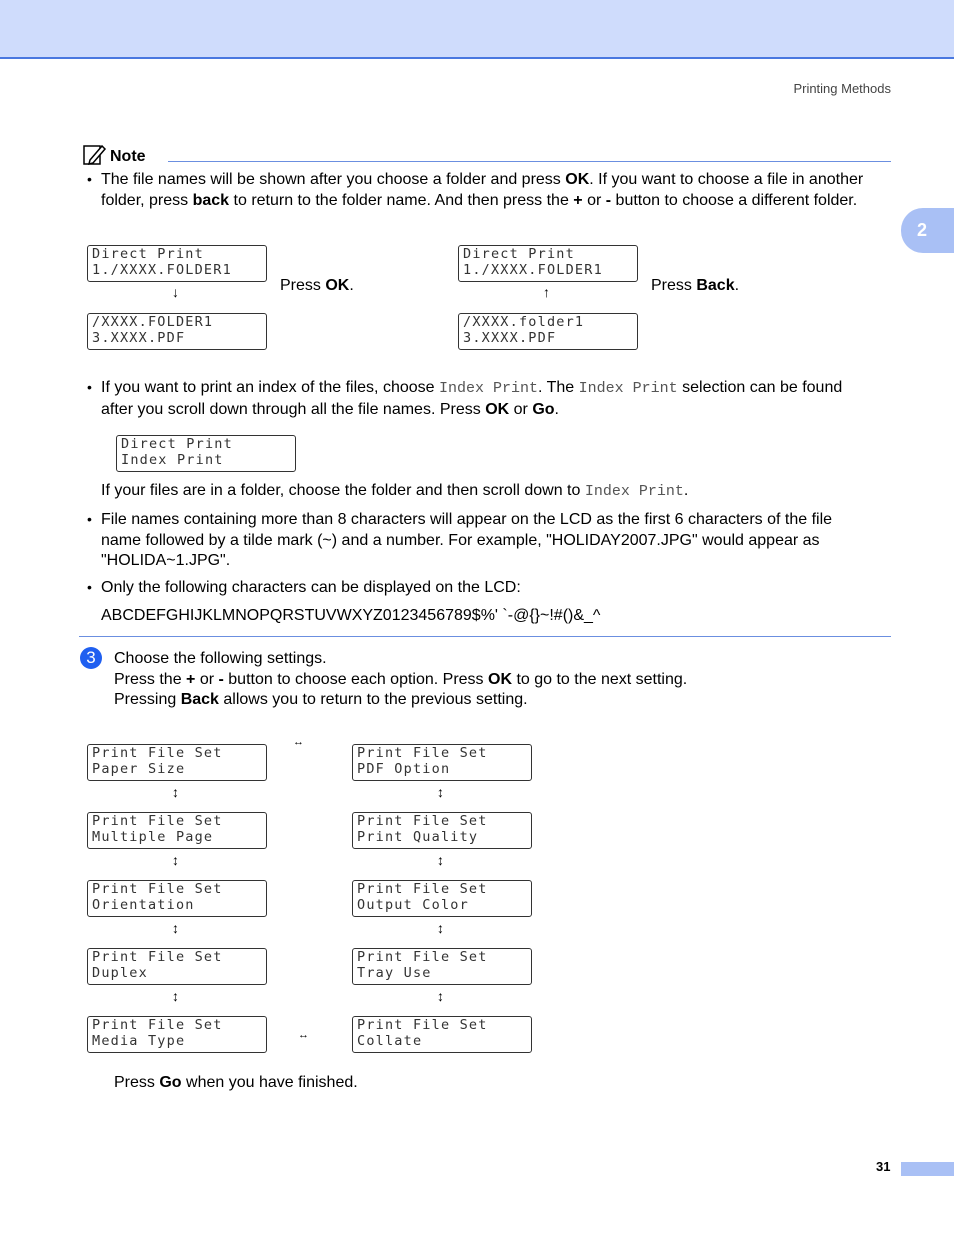 This screenshot has width=954, height=1235. What do you see at coordinates (139, 768) in the screenshot?
I see `lcd-line: Paper Size` at bounding box center [139, 768].